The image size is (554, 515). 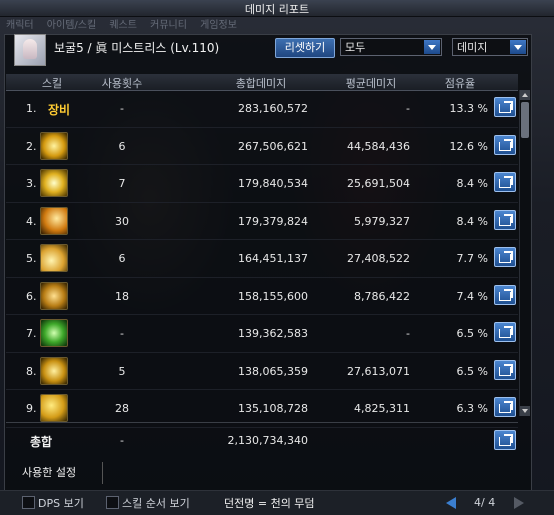 I want to click on row-total-damage: 135,108,728, so click(x=273, y=408).